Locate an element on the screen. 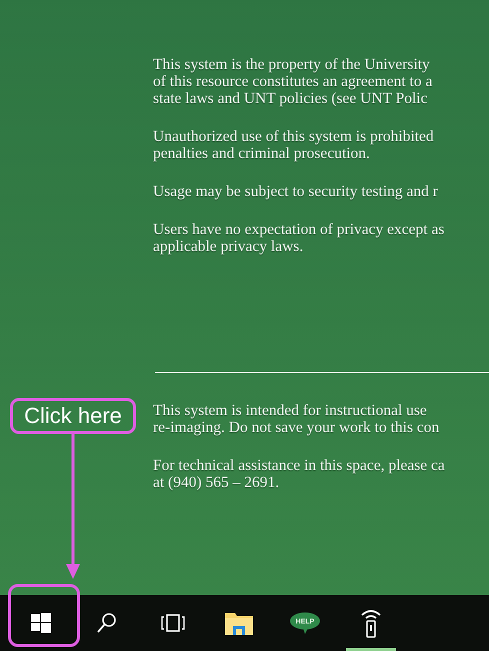 The height and width of the screenshot is (651, 489). notice-text: For technical assistance in this space, please ca is located at coordinates (299, 465).